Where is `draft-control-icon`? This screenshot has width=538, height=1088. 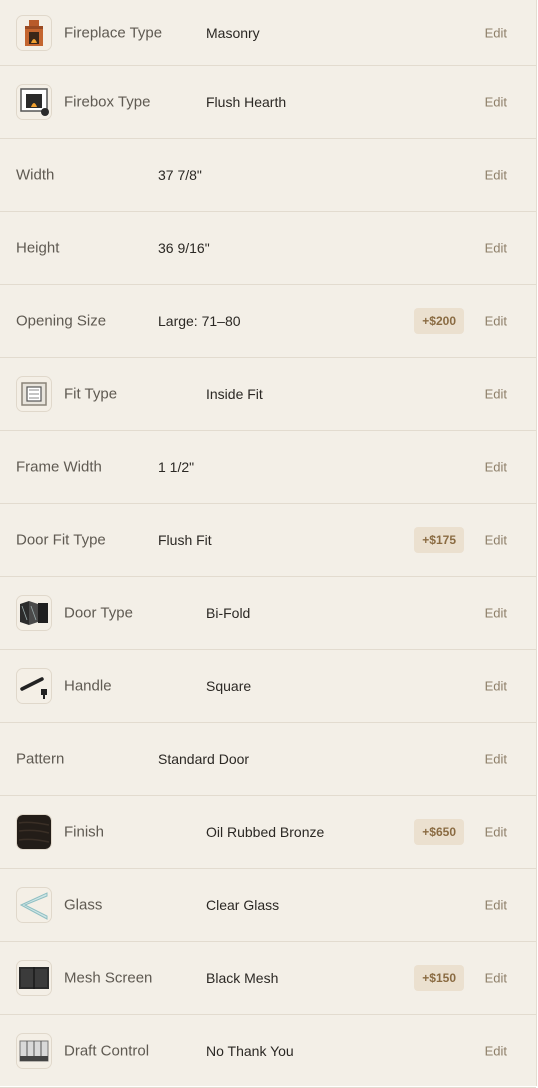 draft-control-icon is located at coordinates (34, 1051).